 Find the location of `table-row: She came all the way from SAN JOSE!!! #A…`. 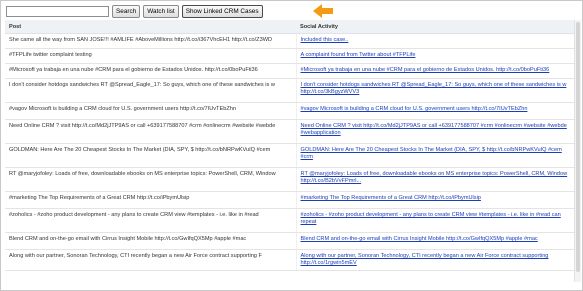

table-row: She came all the way from SAN JOSE!!! #A… is located at coordinates (290, 41).